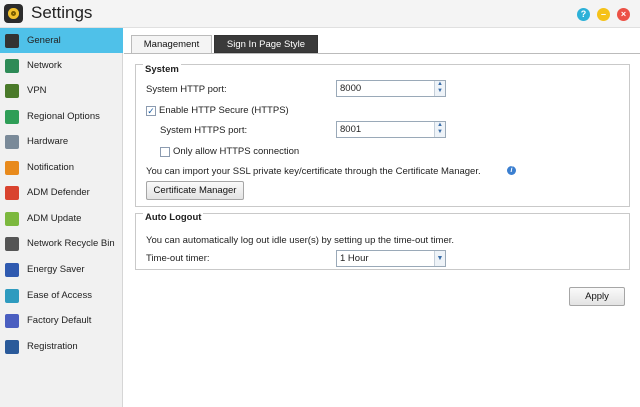 The image size is (640, 407). Describe the element at coordinates (12, 167) in the screenshot. I see `alert-icon` at that location.